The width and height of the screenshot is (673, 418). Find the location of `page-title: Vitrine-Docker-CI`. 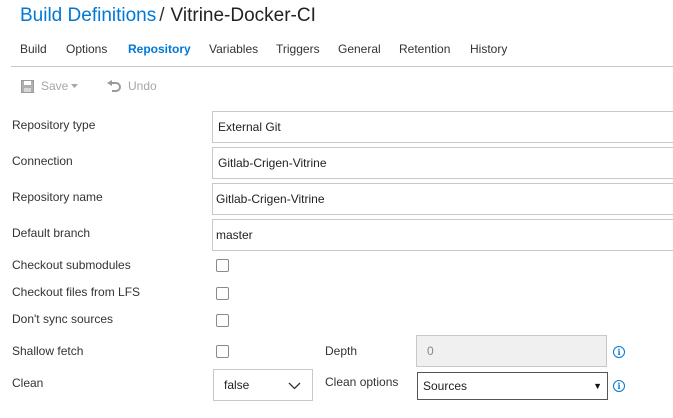

page-title: Vitrine-Docker-CI is located at coordinates (243, 15).